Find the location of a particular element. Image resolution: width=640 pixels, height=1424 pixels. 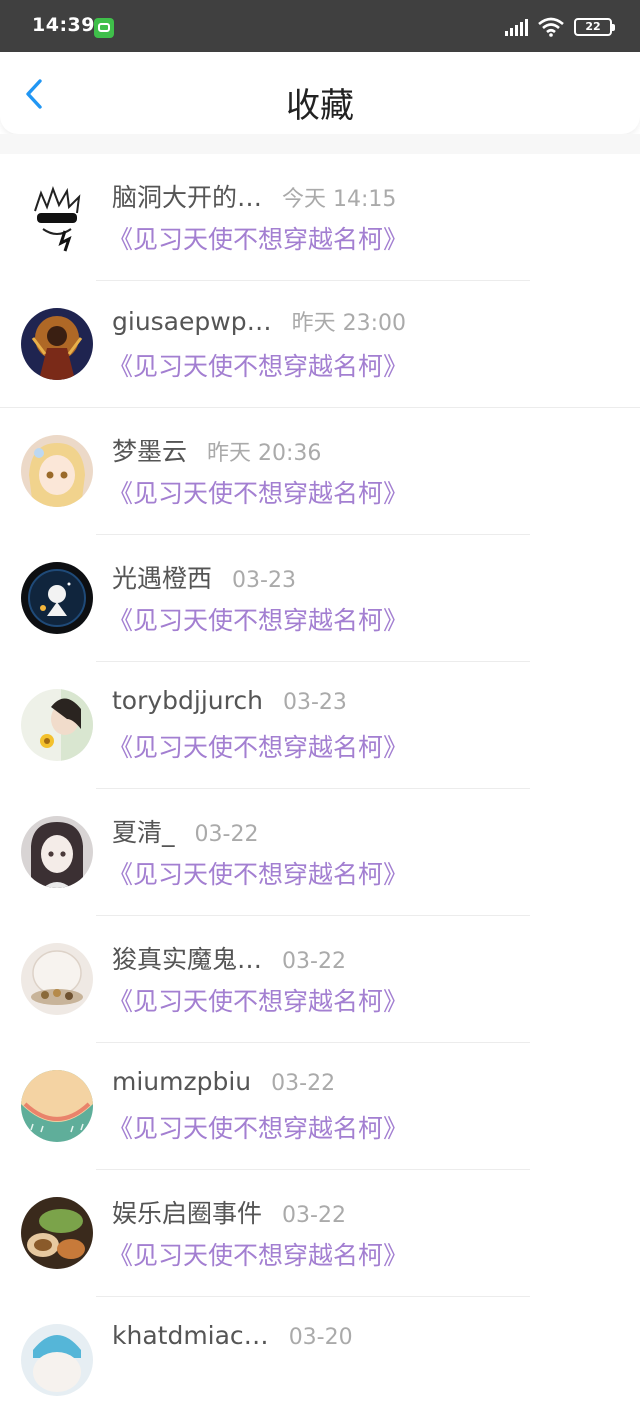

username: 梦墨云 is located at coordinates (150, 451).